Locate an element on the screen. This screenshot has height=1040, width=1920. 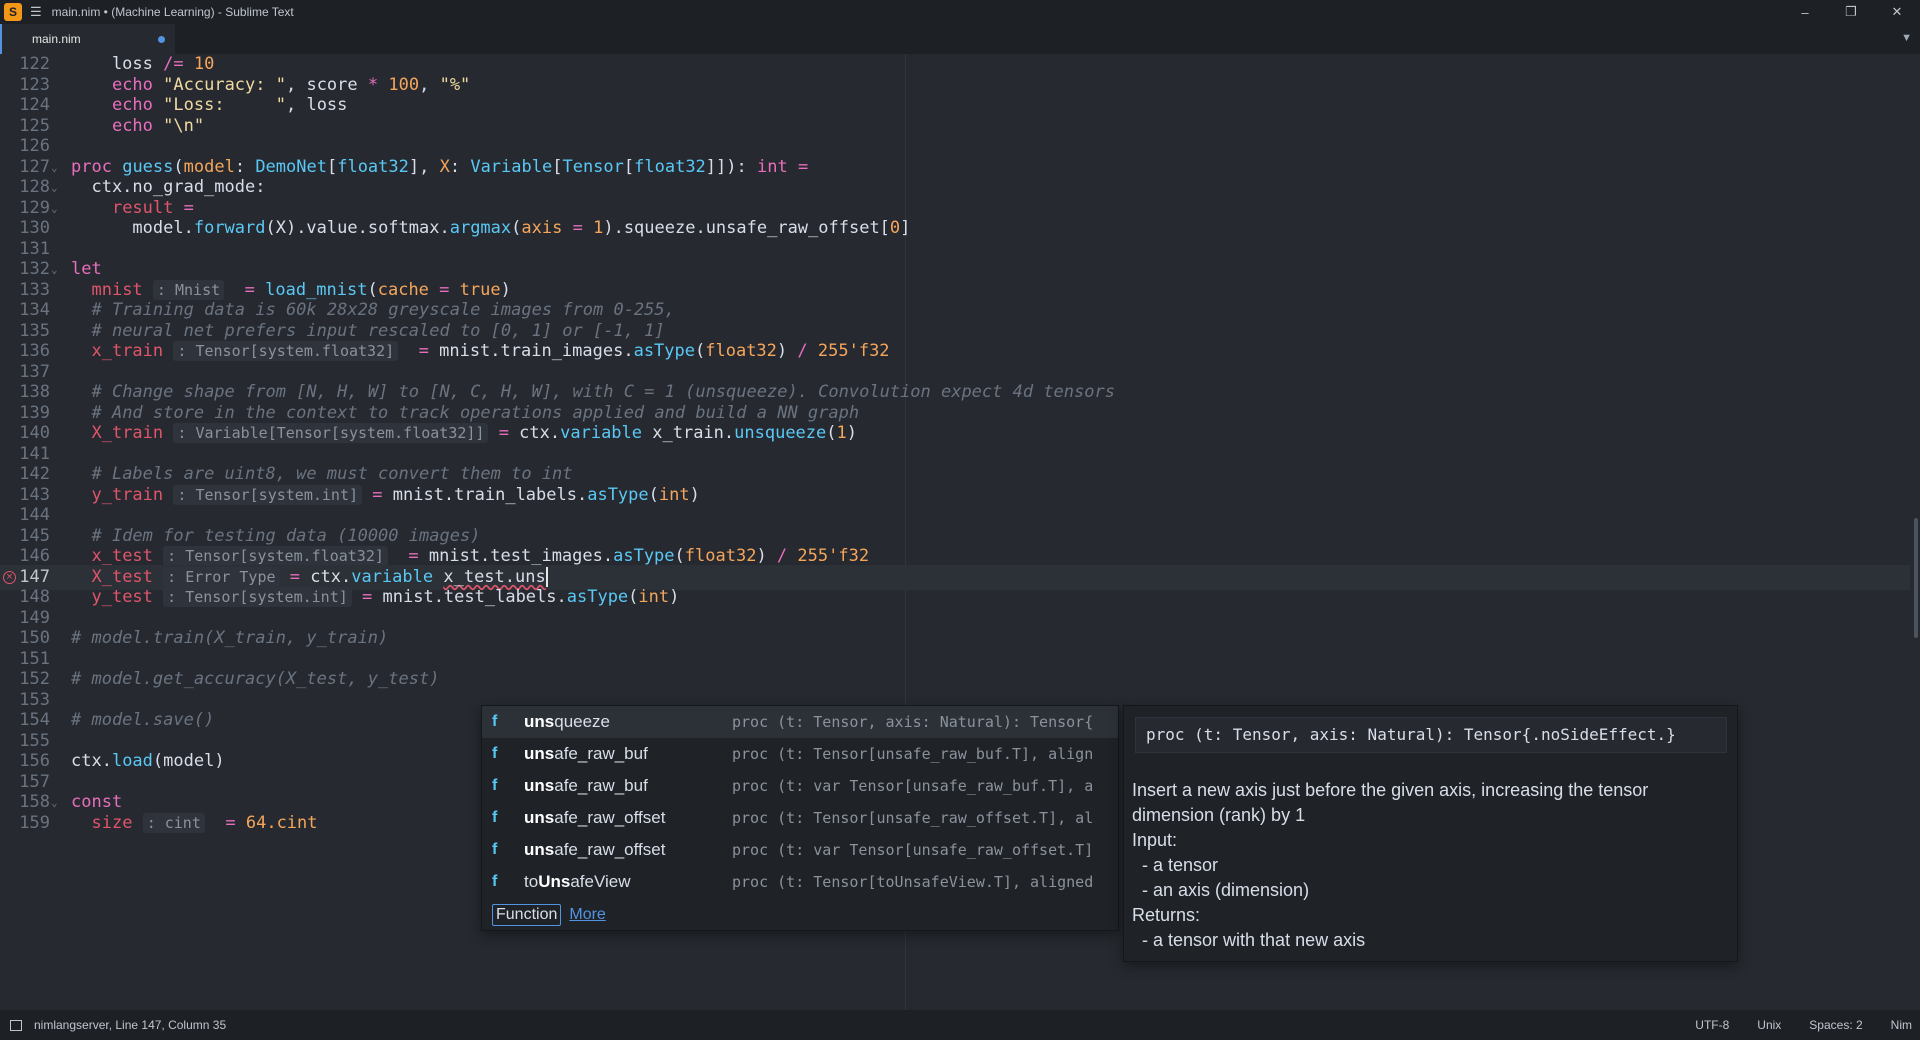
vertical-scrollbar is located at coordinates (1916, 578).